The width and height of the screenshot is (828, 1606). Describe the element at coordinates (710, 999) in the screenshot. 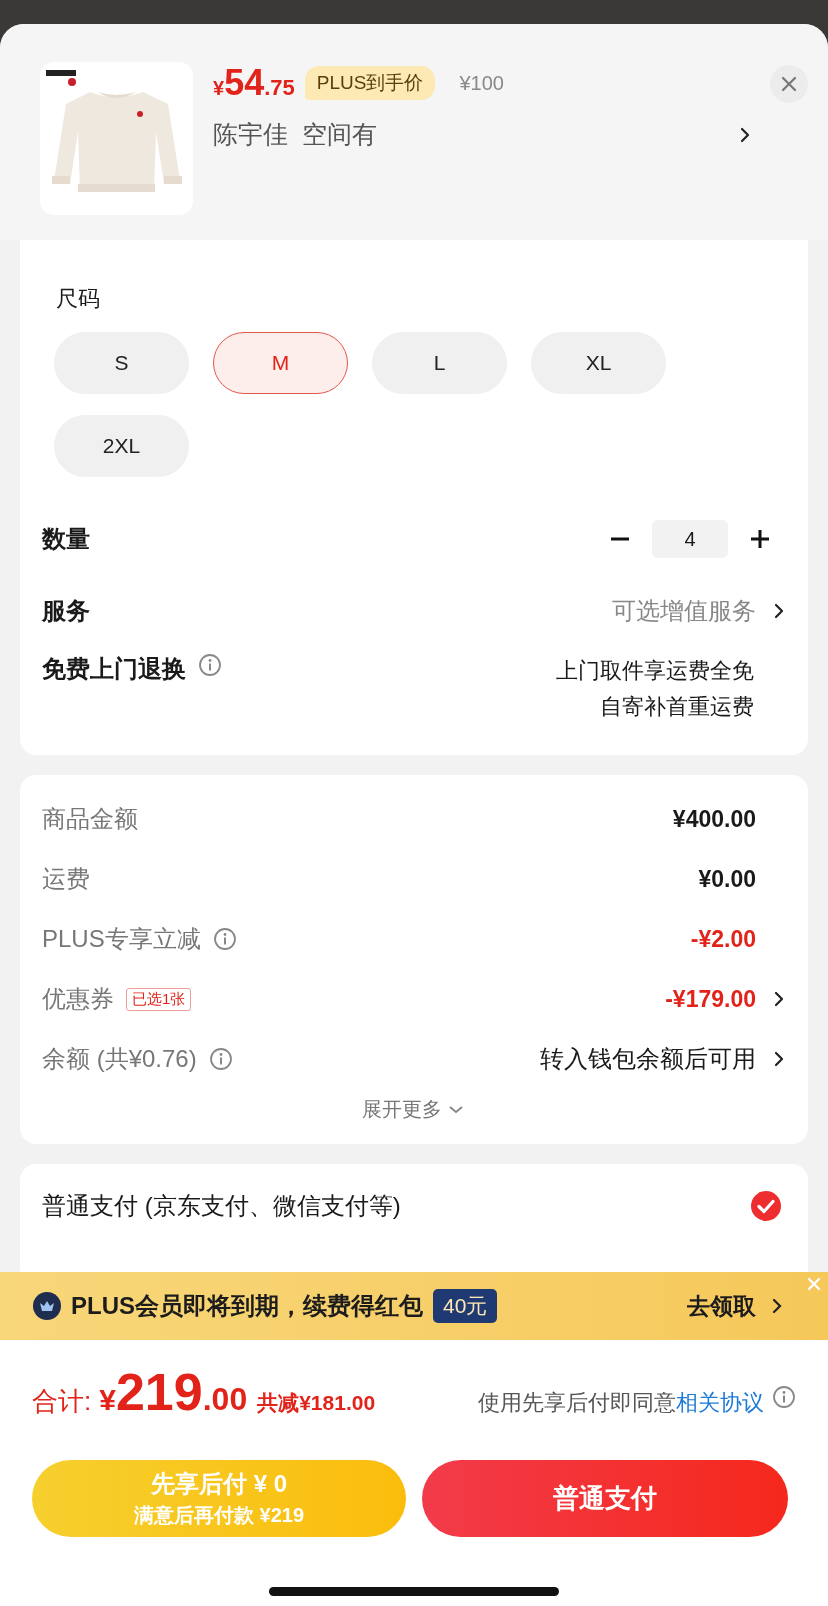

I see `summary-value: -¥179.00` at that location.